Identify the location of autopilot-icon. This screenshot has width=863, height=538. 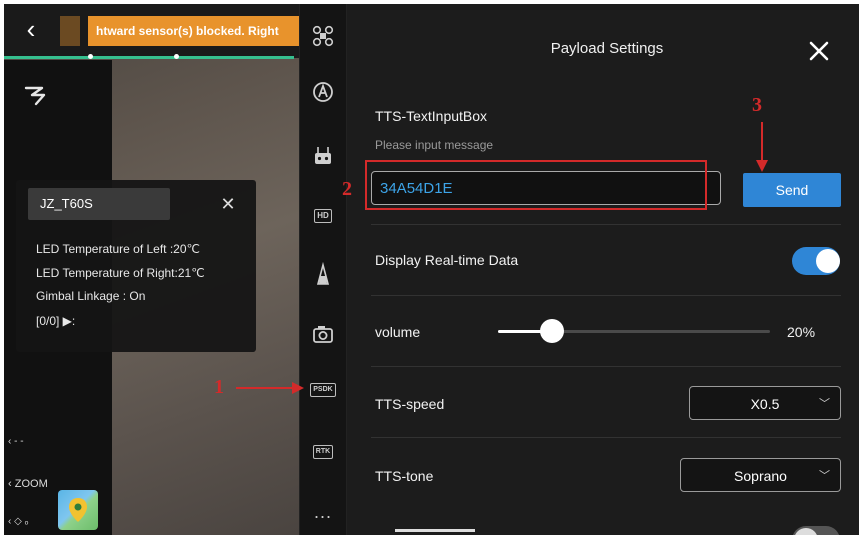
(323, 92).